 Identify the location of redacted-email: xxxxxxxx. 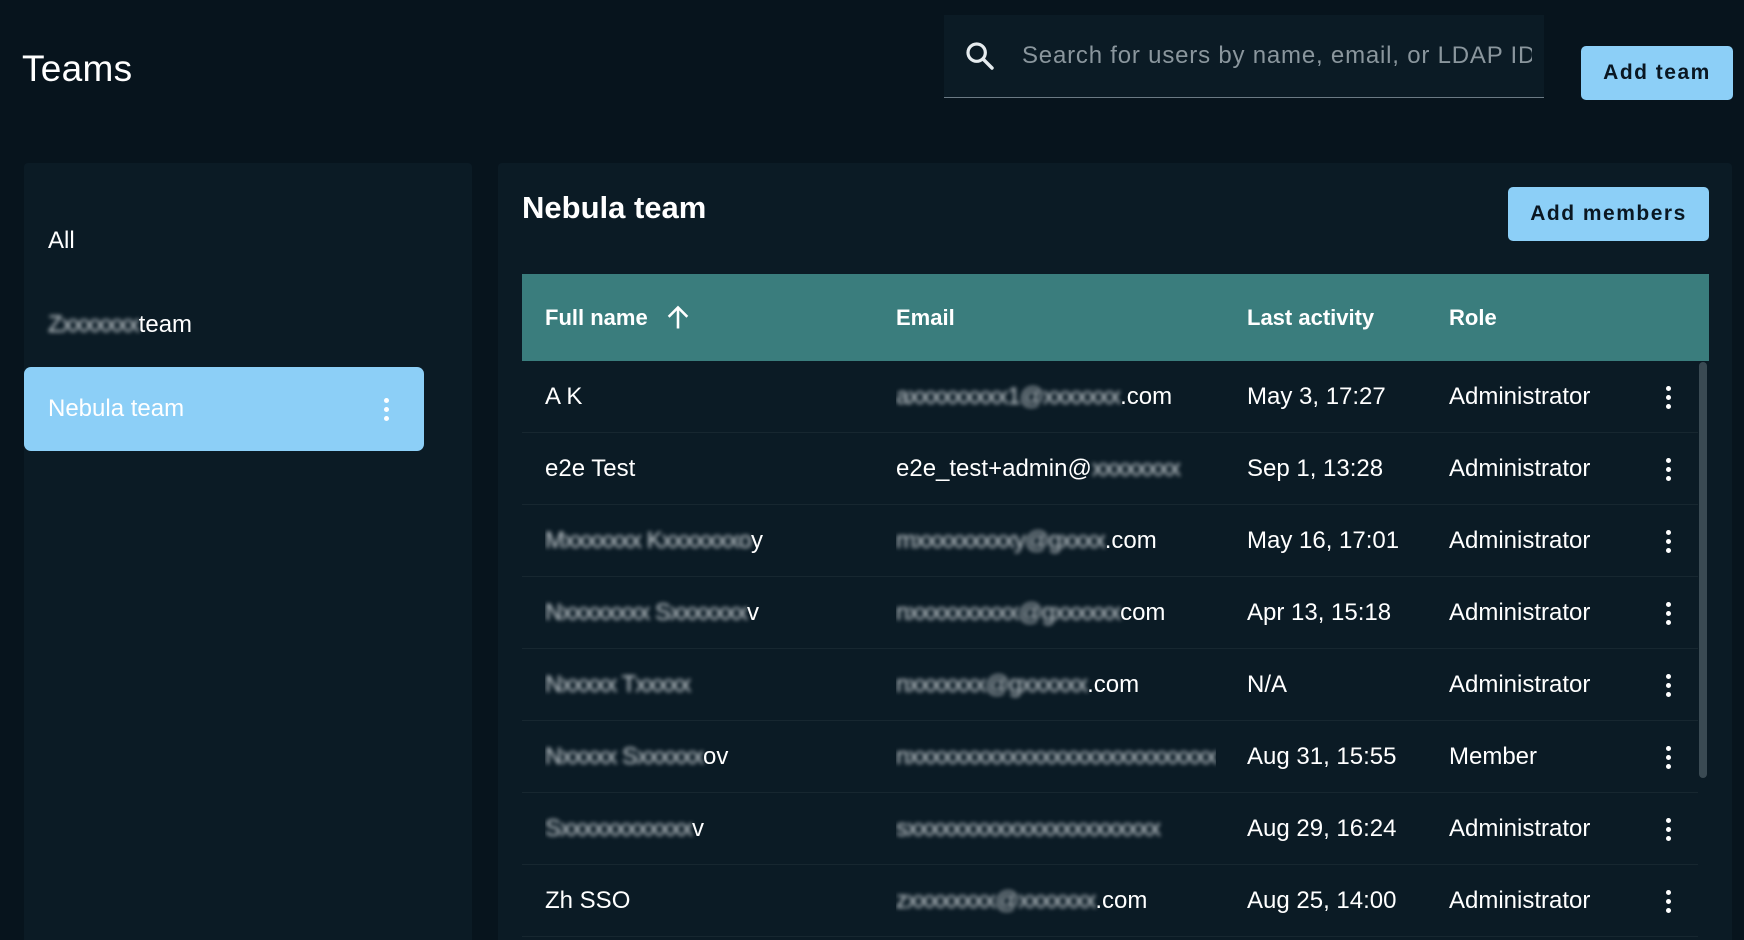
(1136, 468).